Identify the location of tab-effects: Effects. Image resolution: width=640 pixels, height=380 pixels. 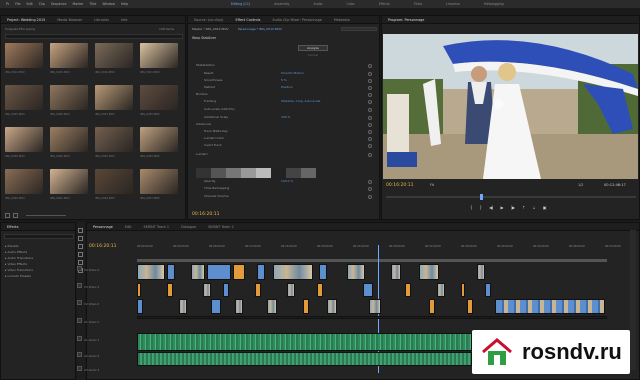
(13, 227).